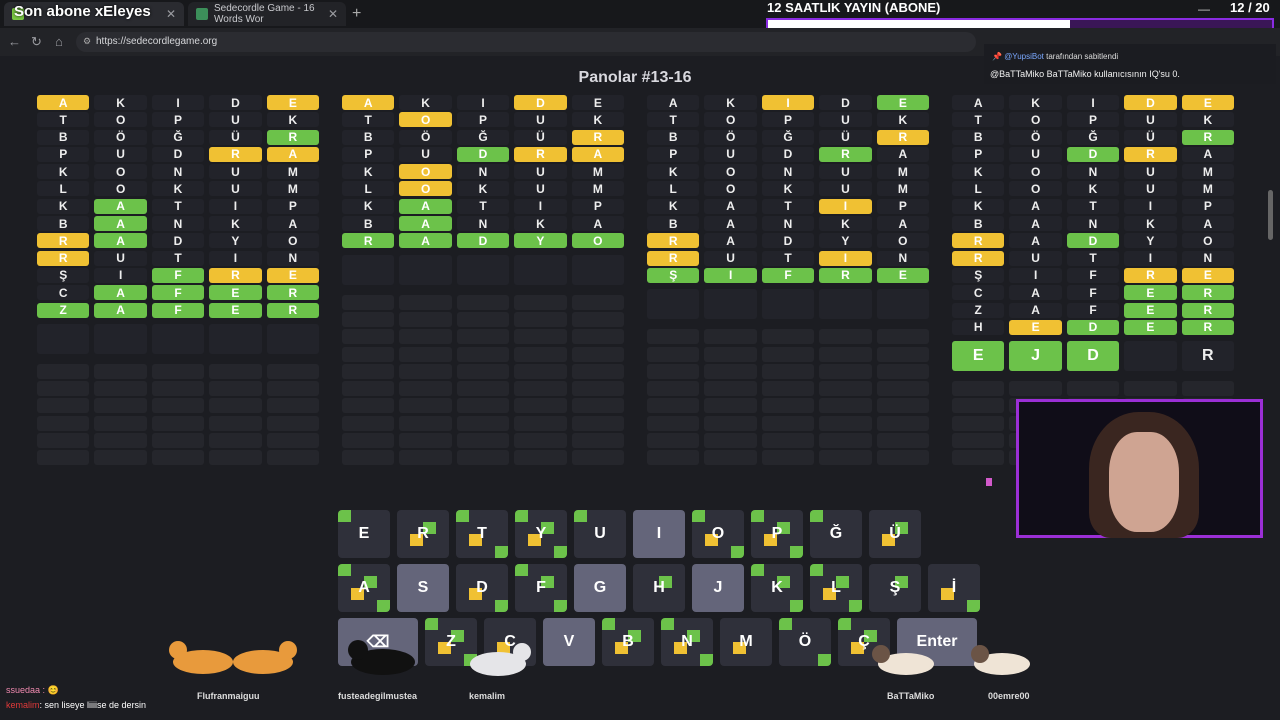 This screenshot has width=1280, height=720. Describe the element at coordinates (989, 482) in the screenshot. I see `mouse-cursor-icon` at that location.